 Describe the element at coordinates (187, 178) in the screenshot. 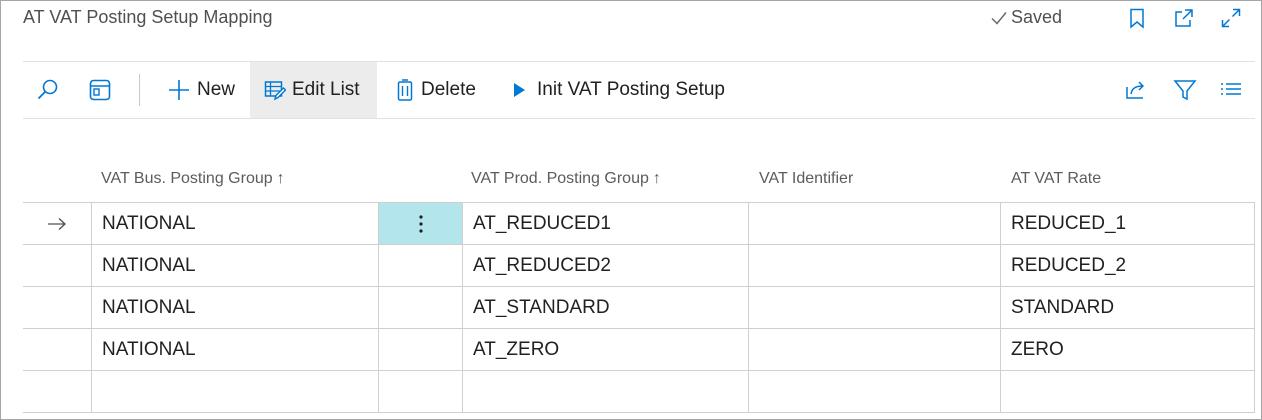

I see `column-header-label: VAT Bus. Posting Group` at that location.